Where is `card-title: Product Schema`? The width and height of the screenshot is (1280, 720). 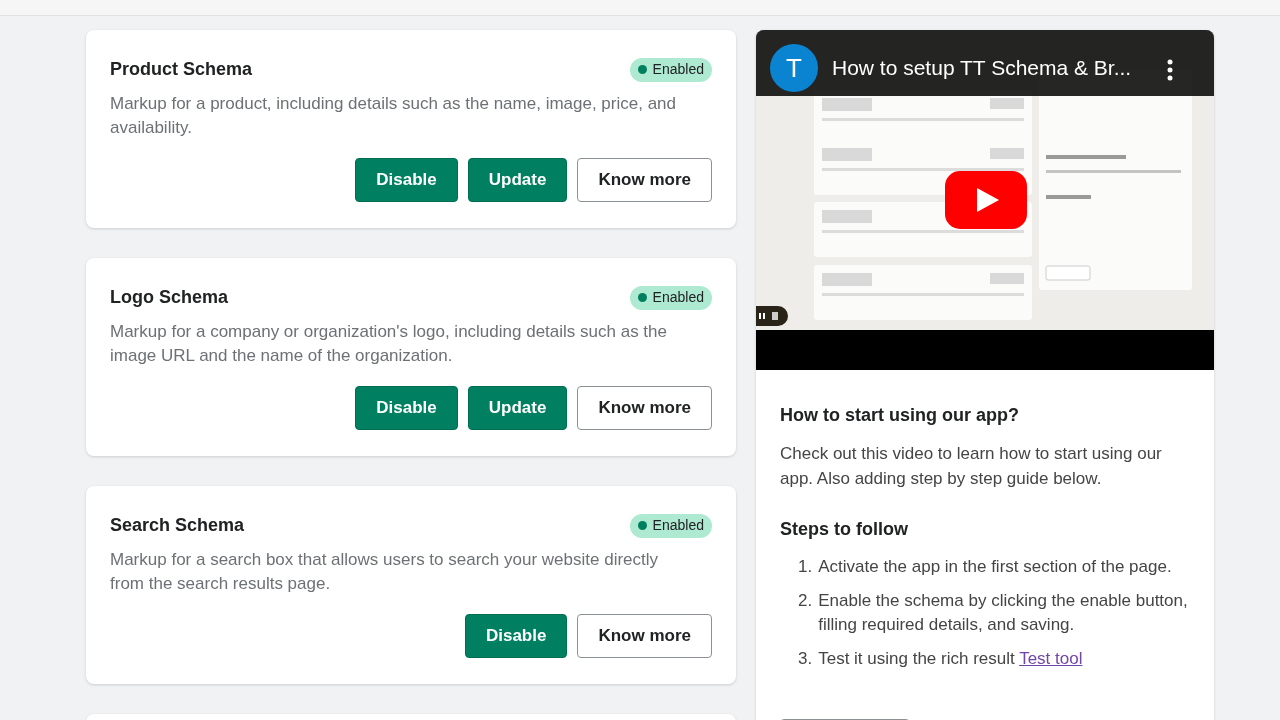
card-title: Product Schema is located at coordinates (181, 69).